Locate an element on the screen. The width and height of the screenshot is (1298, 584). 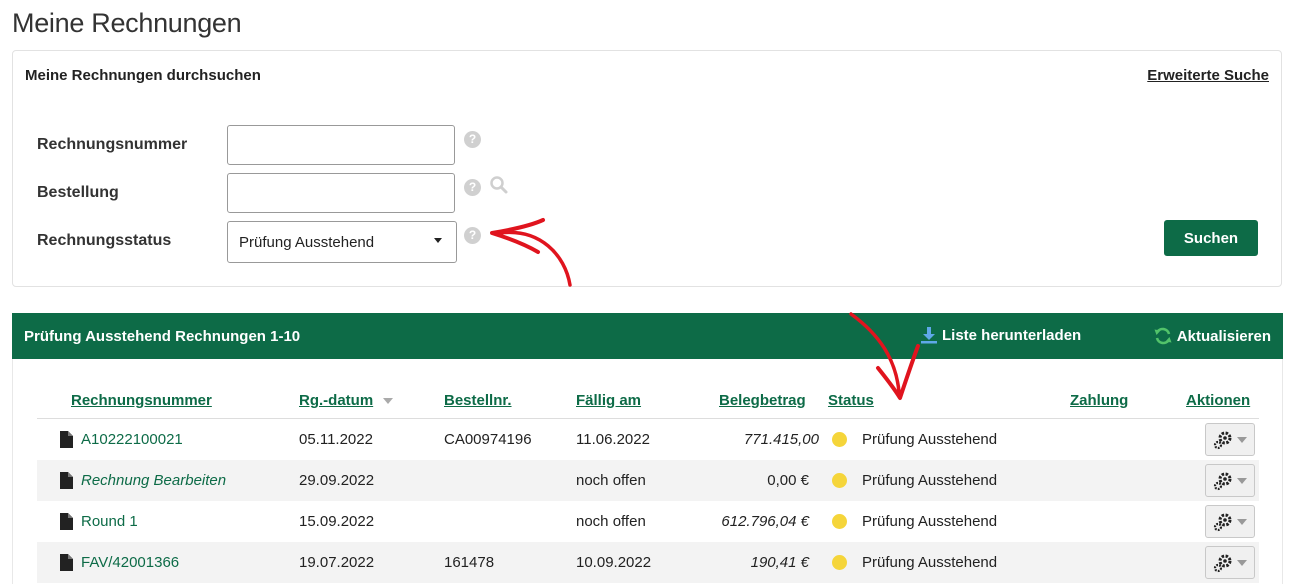
download-list-link: Liste herunterladen is located at coordinates (1000, 335).